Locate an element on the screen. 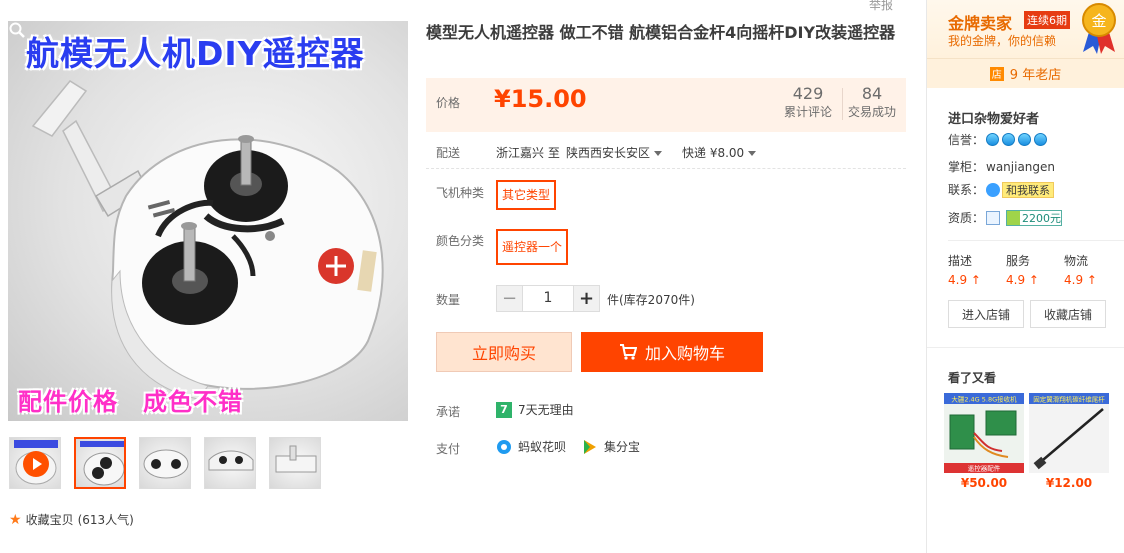  price-value: ¥15.00 is located at coordinates (540, 99).